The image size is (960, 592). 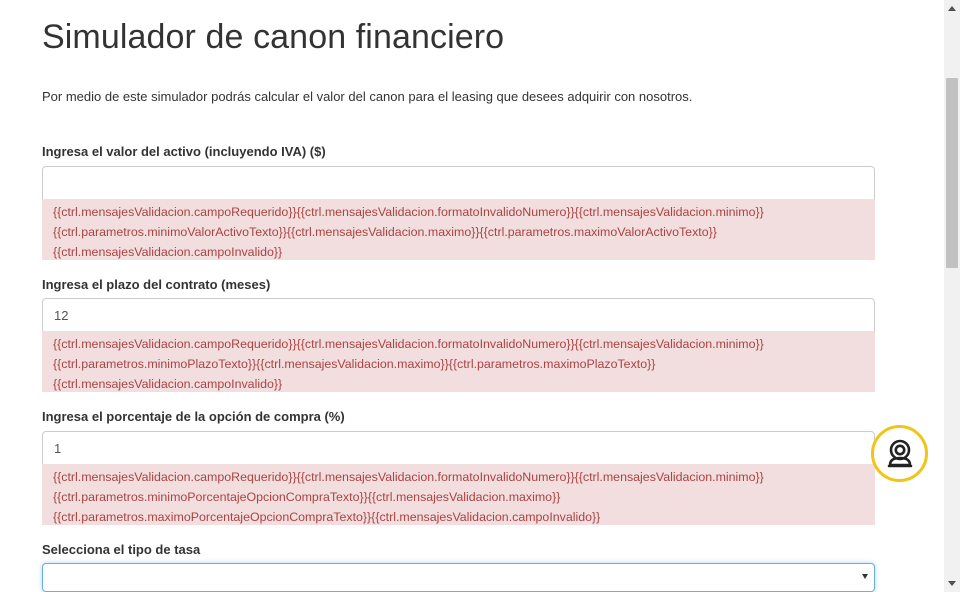 I want to click on help-chat-button, so click(x=899, y=453).